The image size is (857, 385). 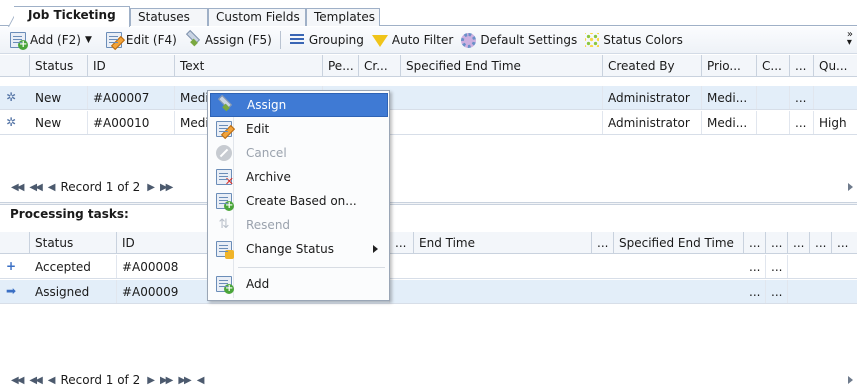 What do you see at coordinates (225, 202) in the screenshot?
I see `create-based-on-icon: +` at bounding box center [225, 202].